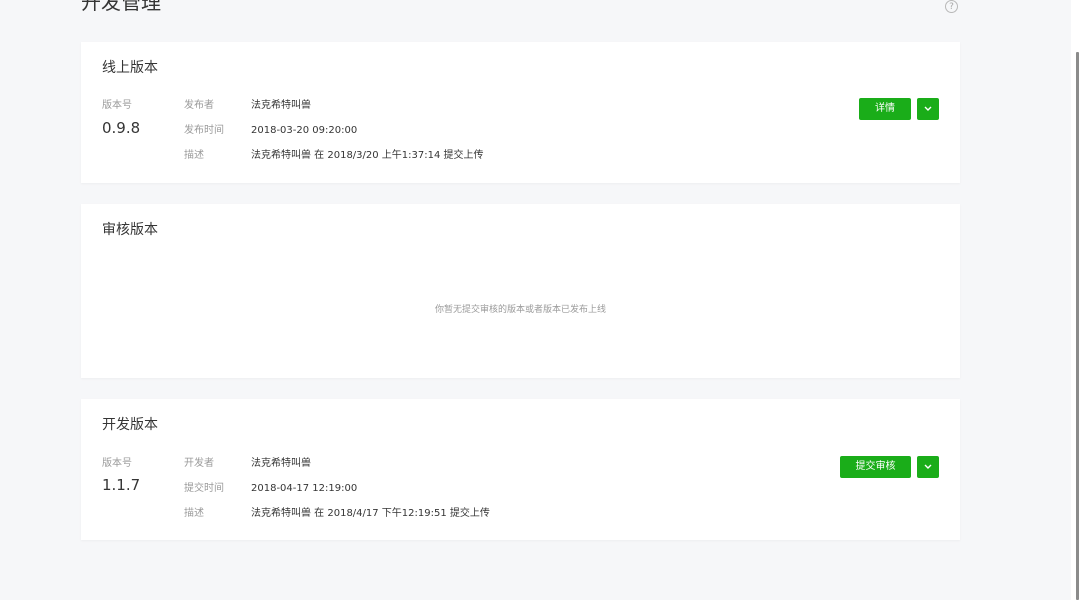 This screenshot has width=1080, height=600. I want to click on online-version-number: 0.9.8, so click(121, 128).